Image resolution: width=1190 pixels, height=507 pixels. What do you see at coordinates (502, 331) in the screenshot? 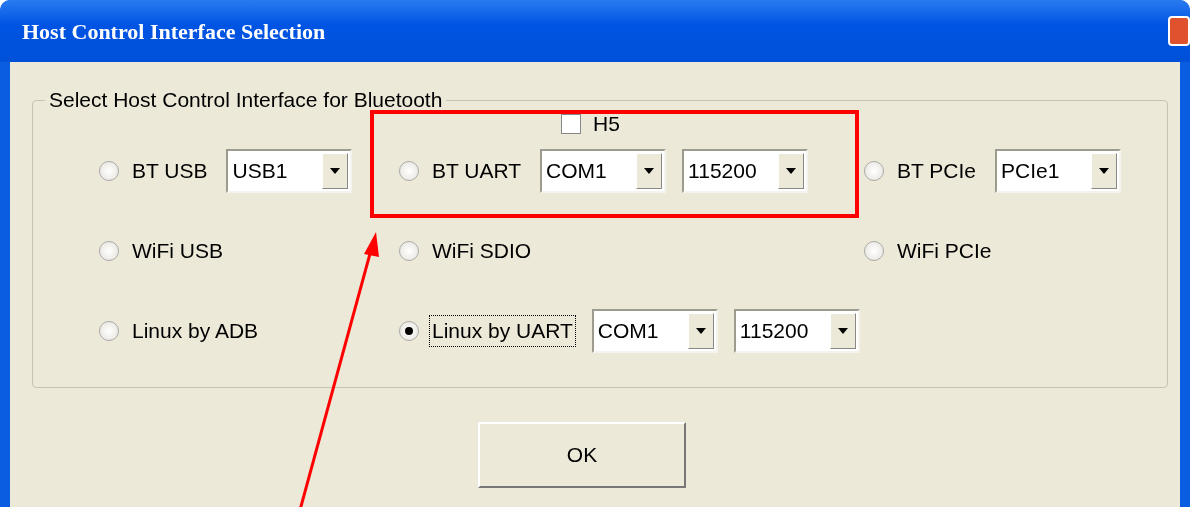
I see `radio-label: Linux by UART` at bounding box center [502, 331].